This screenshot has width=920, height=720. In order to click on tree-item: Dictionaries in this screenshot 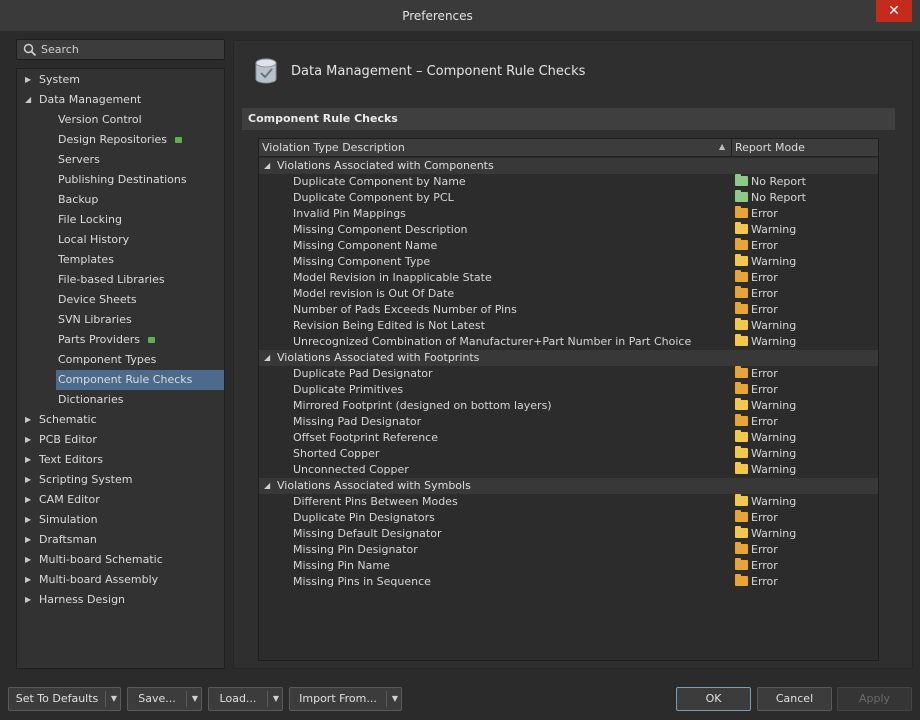, I will do `click(140, 400)`.